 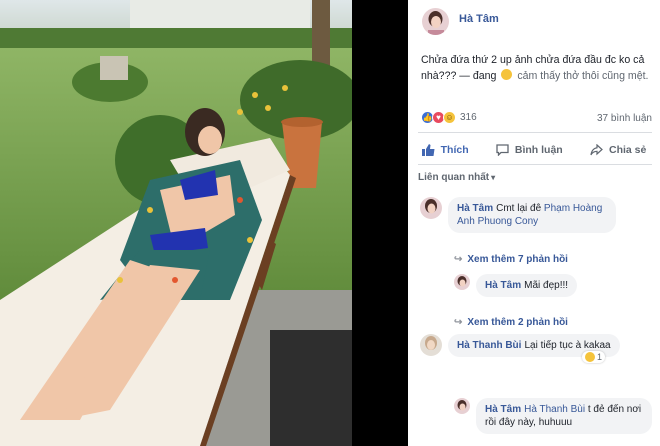 I want to click on comment-filter-dropdown: Liên quan nhất ▾, so click(x=456, y=177).